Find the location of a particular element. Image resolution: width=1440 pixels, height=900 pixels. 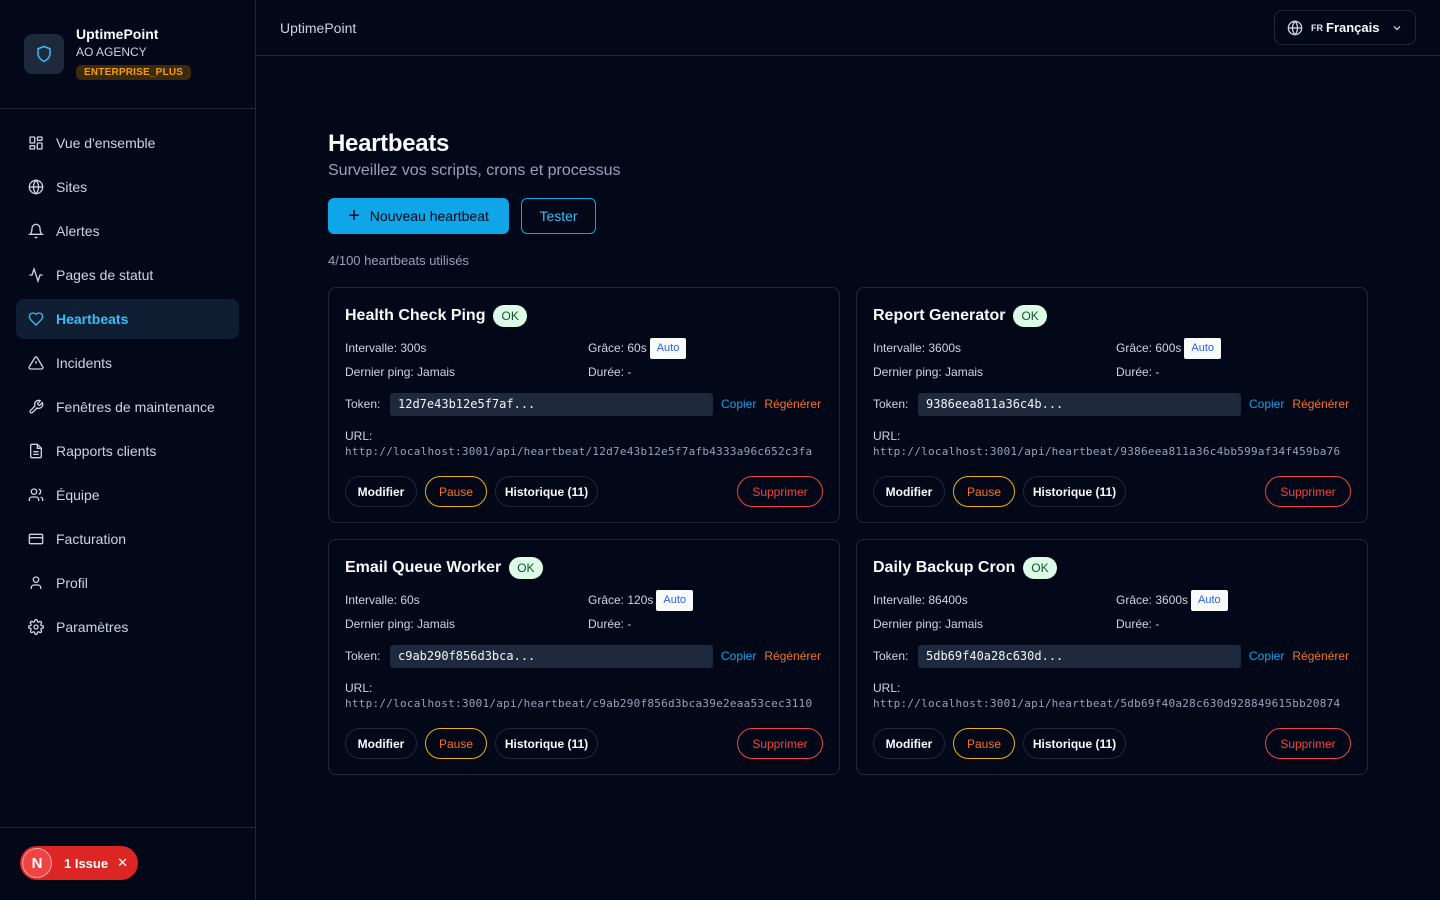

sidebar-footer: N 1 Issue ✕ is located at coordinates (127, 863).